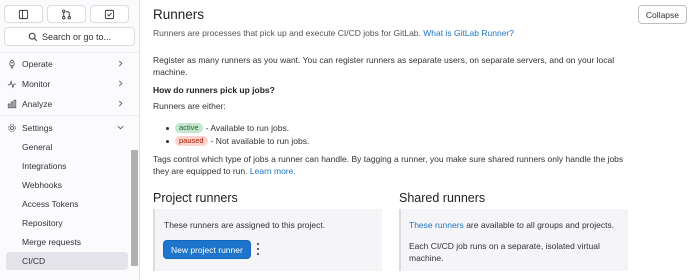  What do you see at coordinates (66, 64) in the screenshot?
I see `sidebar-item-operate: Operate` at bounding box center [66, 64].